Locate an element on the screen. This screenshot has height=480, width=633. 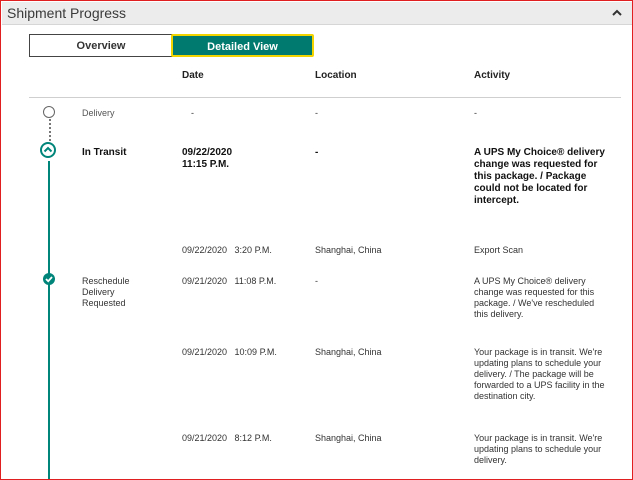
row-date: 09/22/2020 3:20 P.M. is located at coordinates (227, 250).